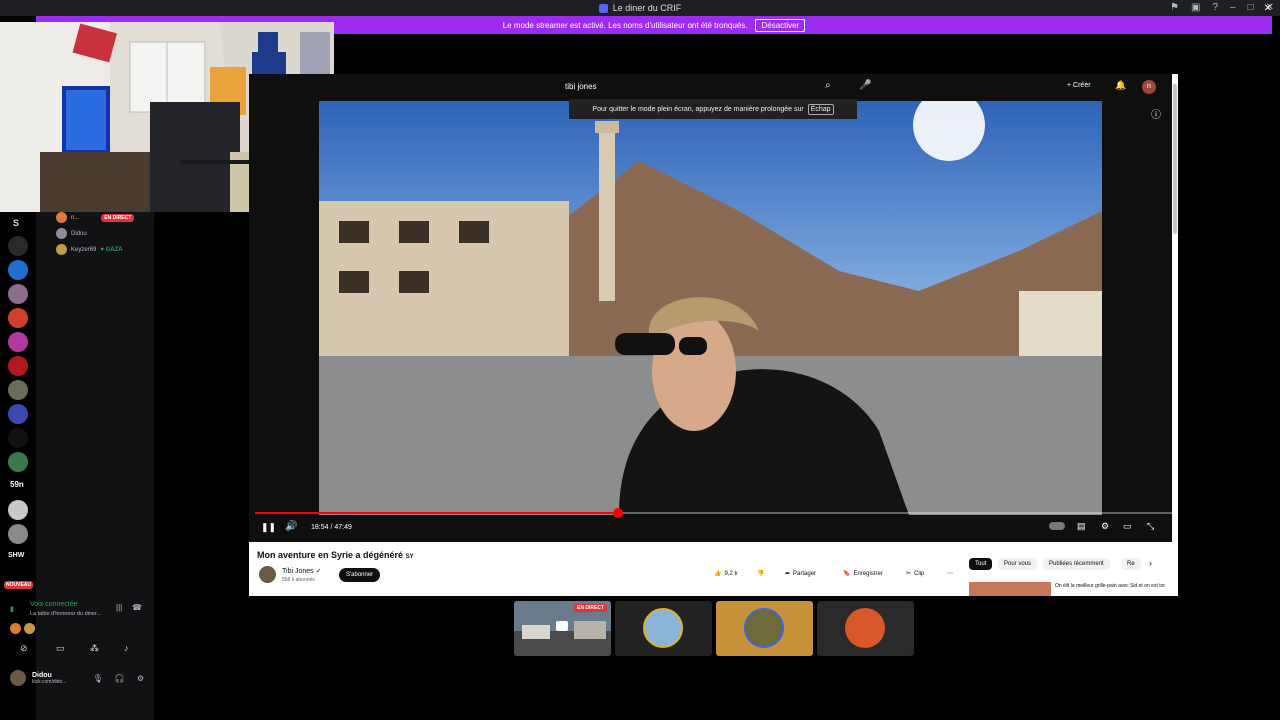 This screenshot has width=1280, height=720. I want to click on camera-off-icon: ⊘, so click(24, 648).